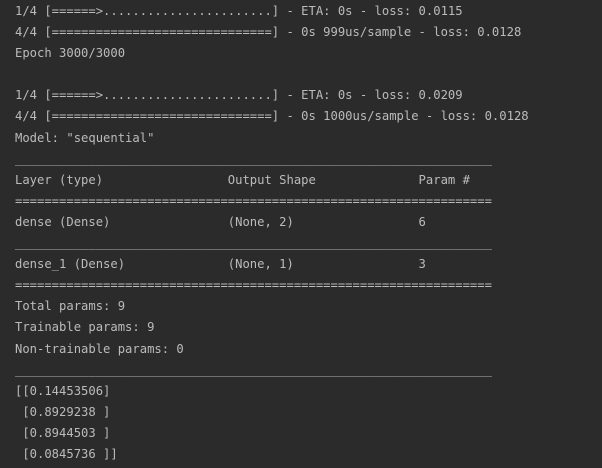  Describe the element at coordinates (70, 53) in the screenshot. I see `epoch-line: Epoch 3000/3000` at that location.